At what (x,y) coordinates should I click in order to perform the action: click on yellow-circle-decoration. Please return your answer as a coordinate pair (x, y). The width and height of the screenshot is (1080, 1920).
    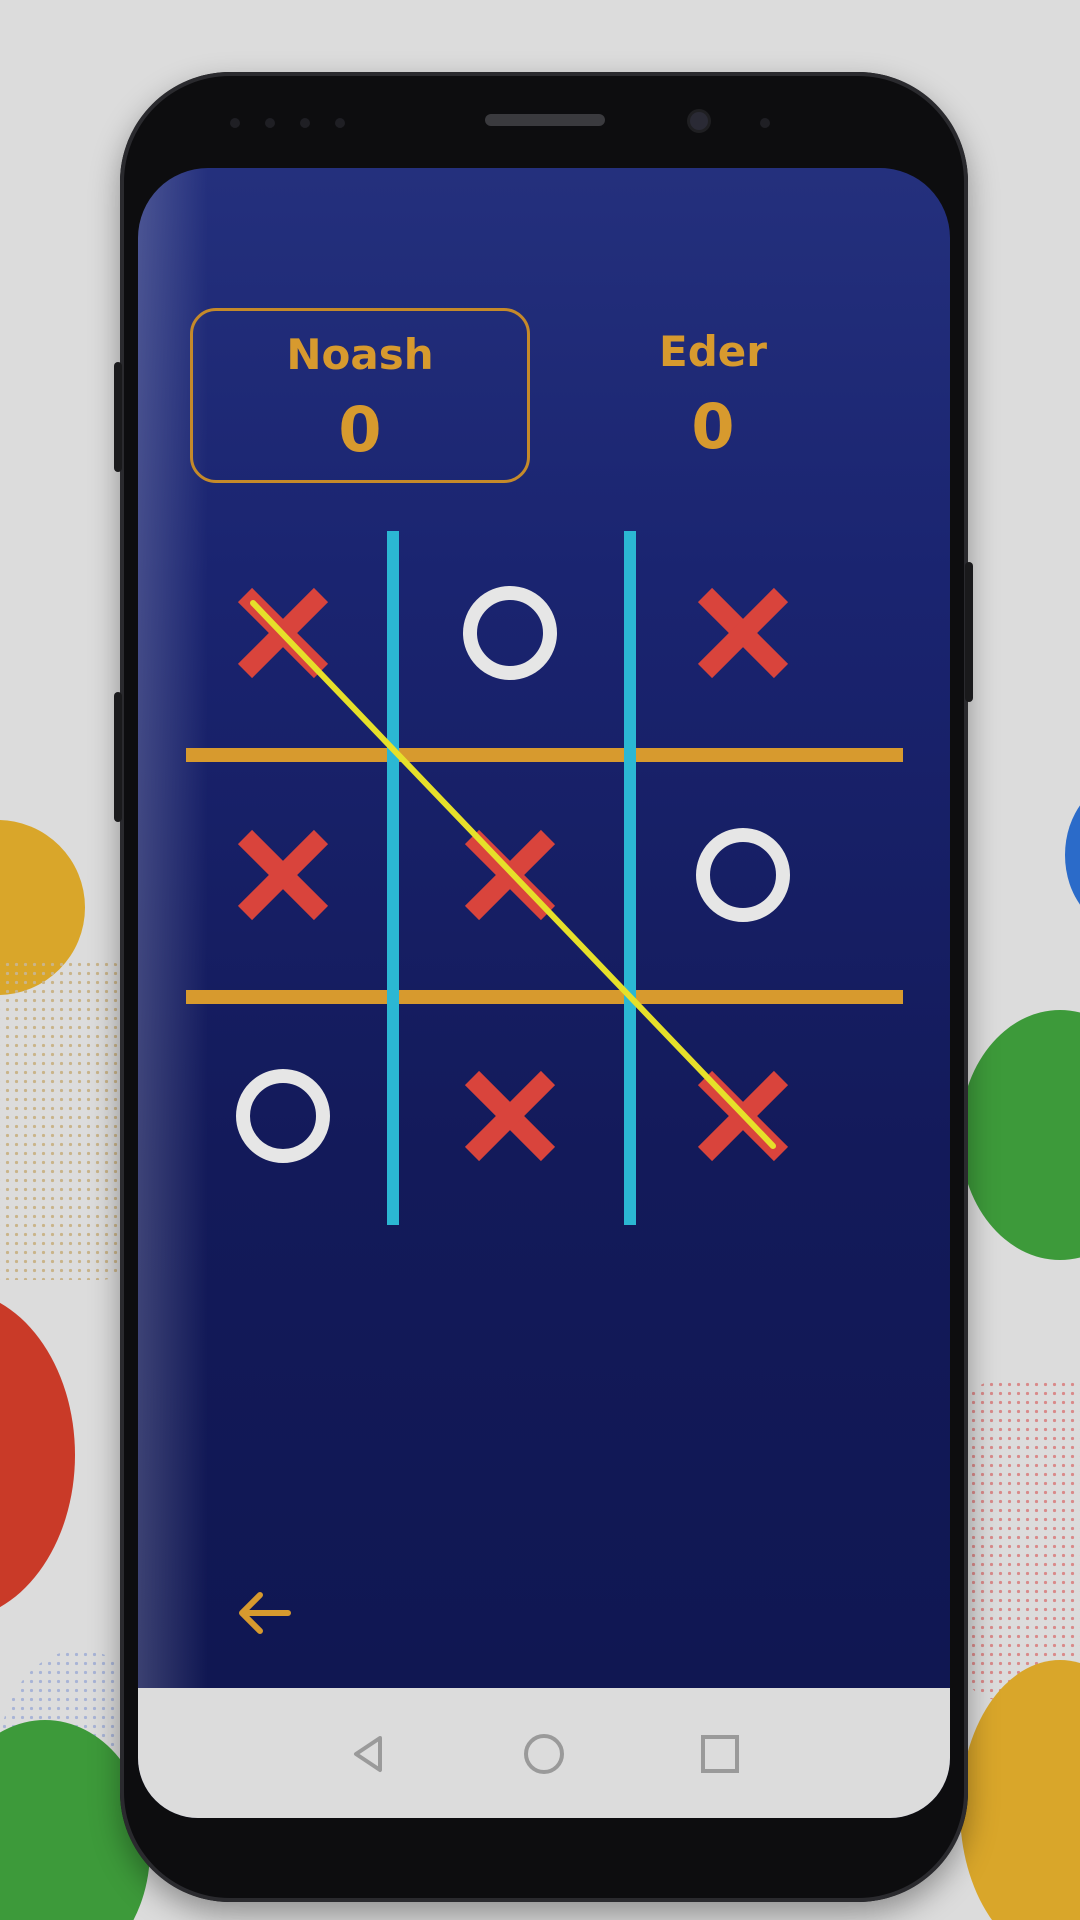
    Looking at the image, I should click on (1020, 1790).